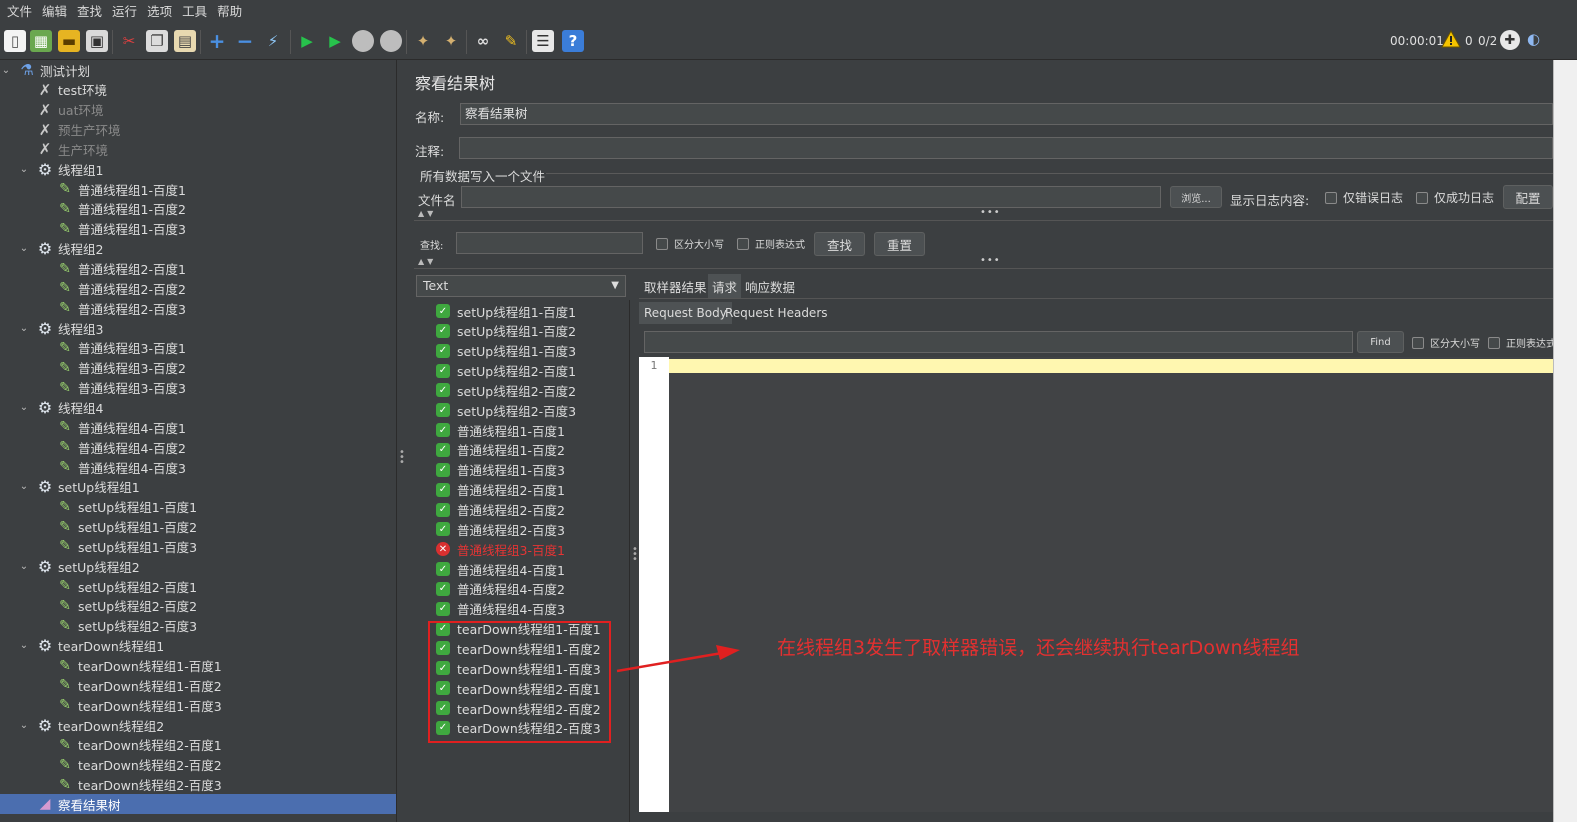 This screenshot has height=822, width=1577. I want to click on collapse-all-icon: −, so click(245, 41).